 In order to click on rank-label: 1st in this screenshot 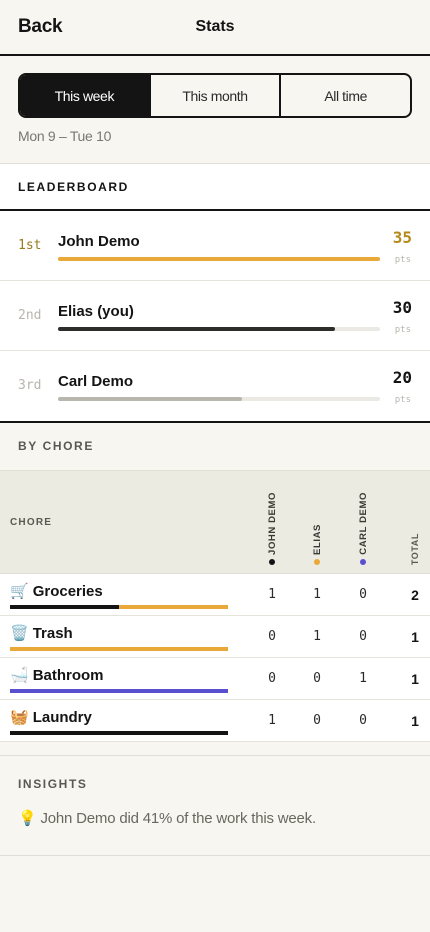, I will do `click(30, 245)`.